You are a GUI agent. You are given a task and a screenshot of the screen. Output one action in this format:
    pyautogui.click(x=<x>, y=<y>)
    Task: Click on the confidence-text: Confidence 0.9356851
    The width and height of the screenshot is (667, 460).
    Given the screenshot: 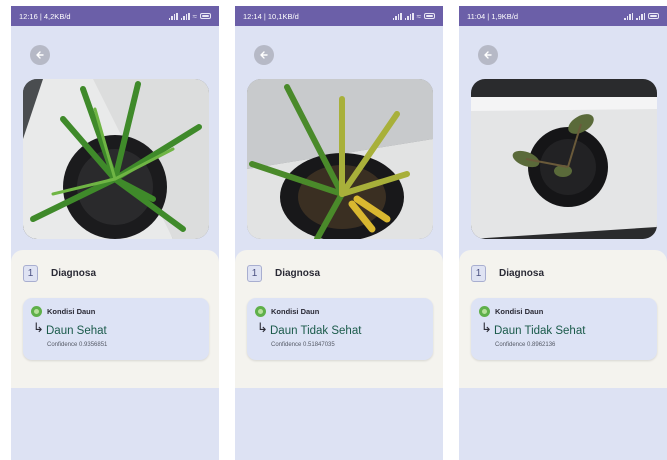 What is the action you would take?
    pyautogui.click(x=77, y=345)
    